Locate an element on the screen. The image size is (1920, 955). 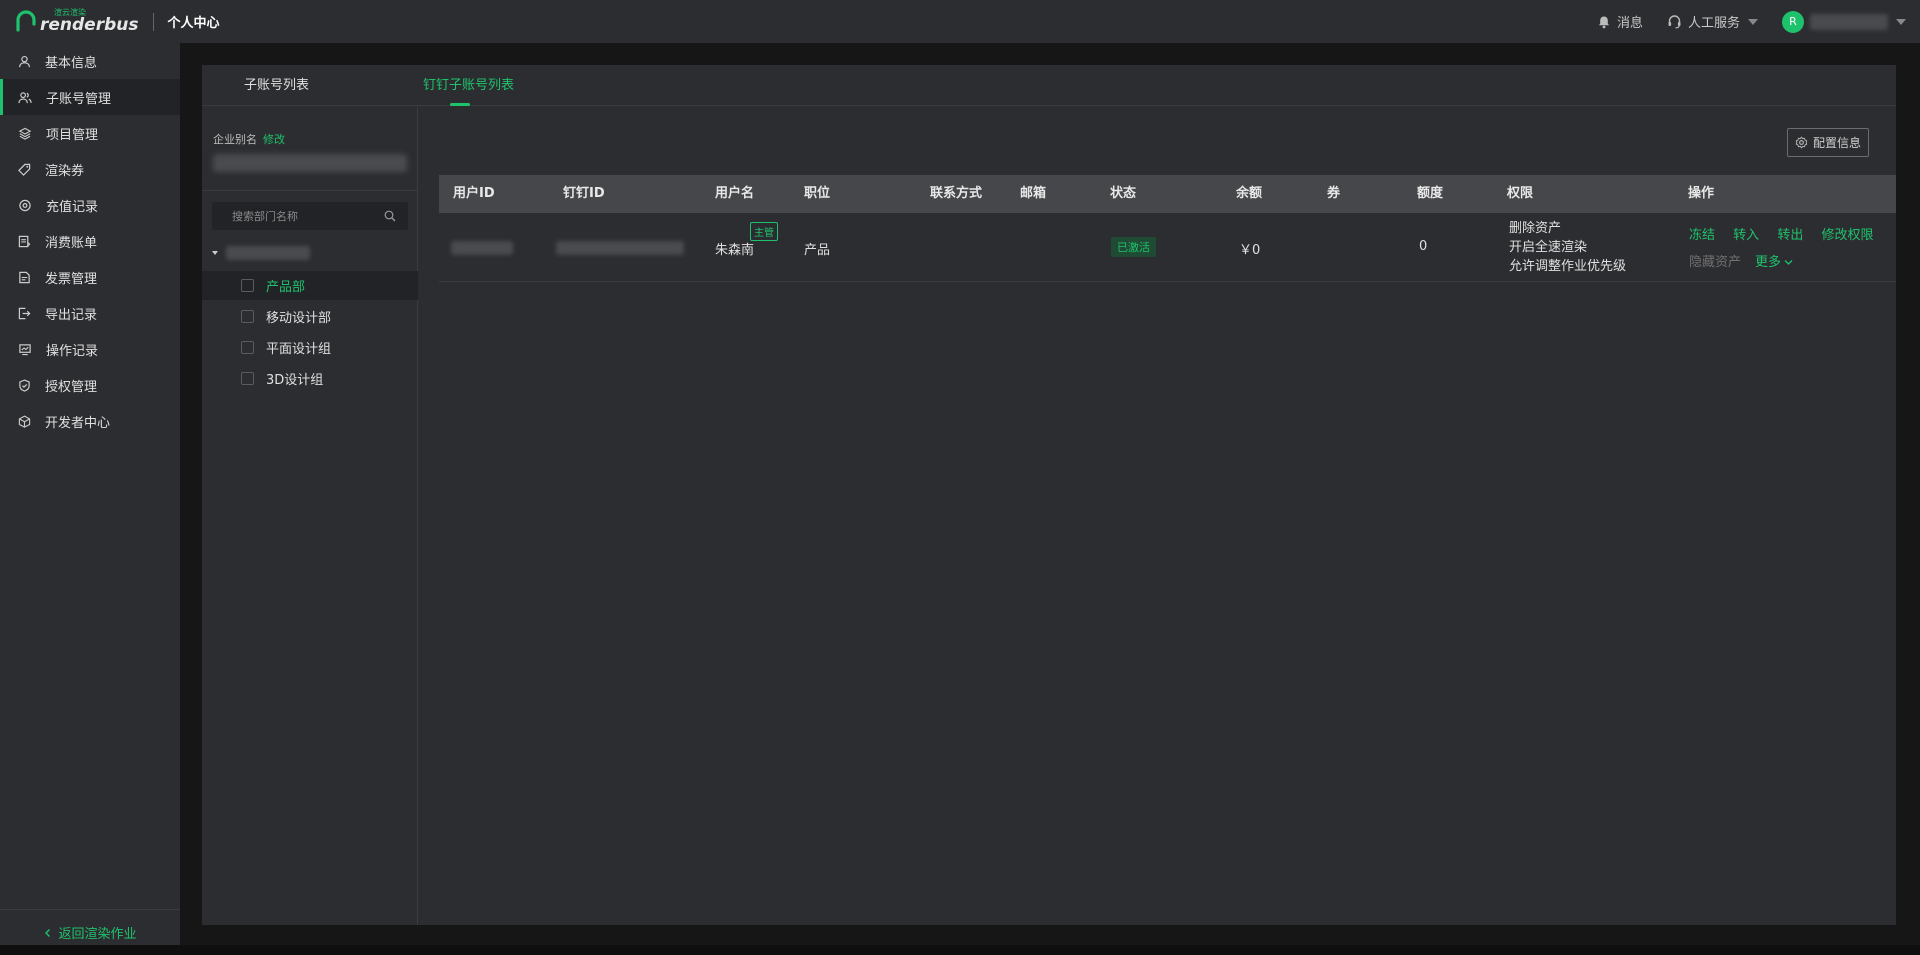
column-header: 联系方式 is located at coordinates (956, 193).